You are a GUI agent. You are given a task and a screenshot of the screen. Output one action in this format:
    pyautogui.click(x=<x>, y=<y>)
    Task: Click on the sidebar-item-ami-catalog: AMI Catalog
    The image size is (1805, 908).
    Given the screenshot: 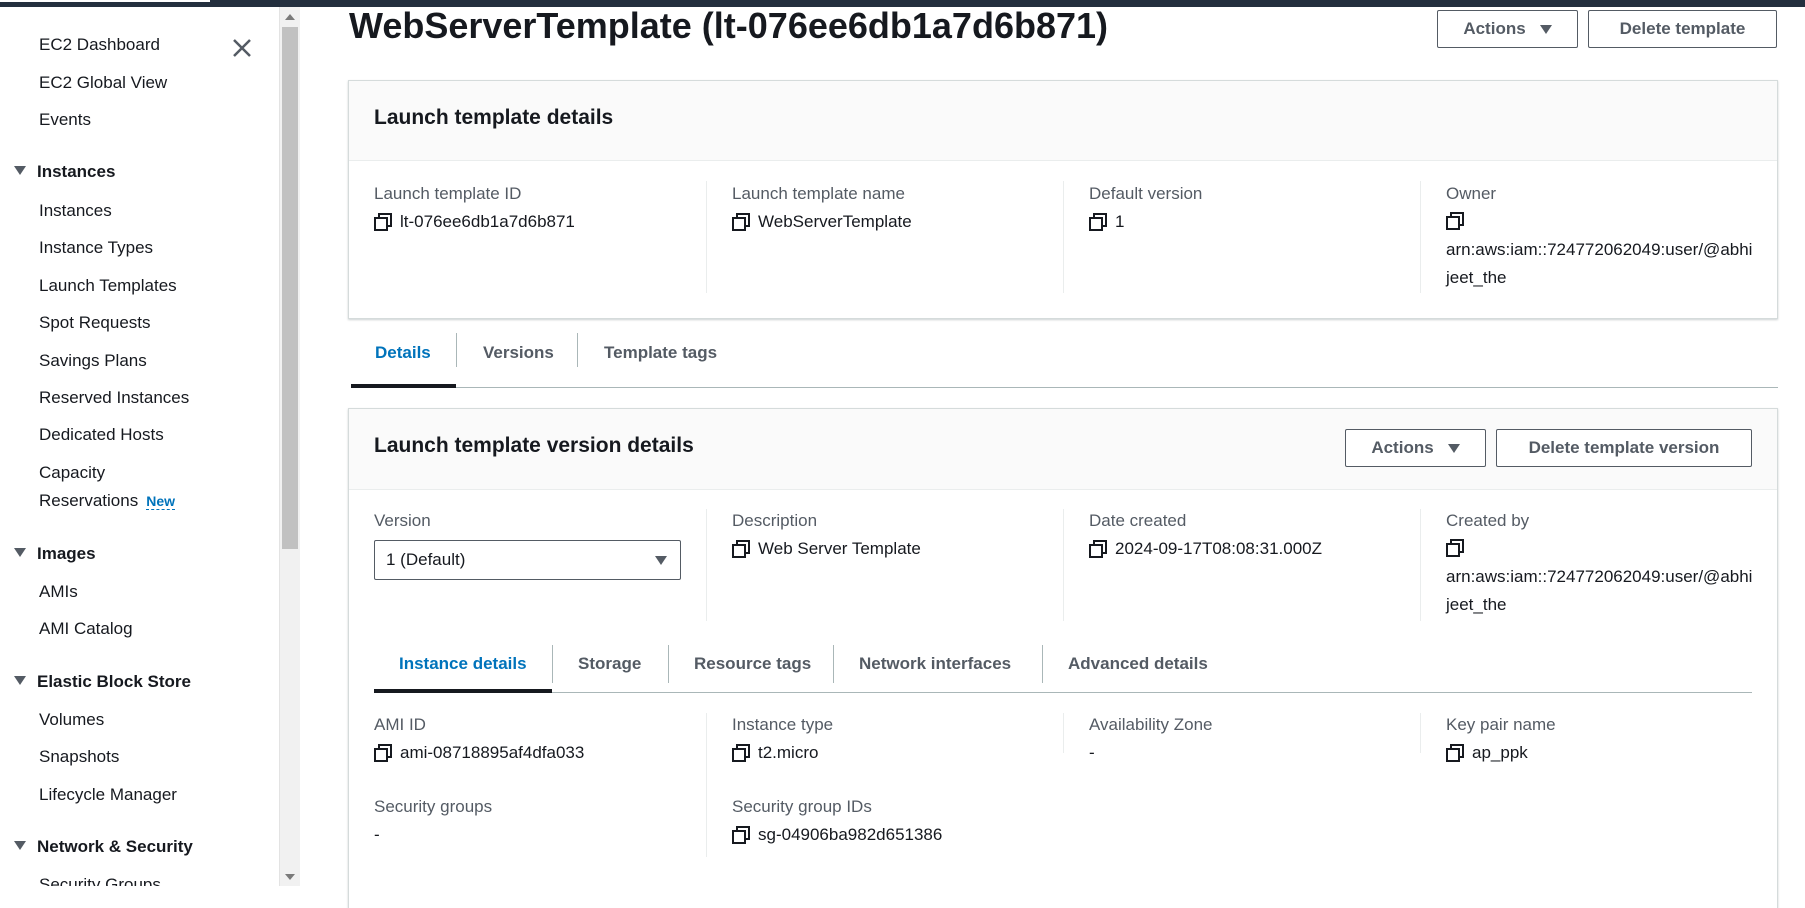 What is the action you would take?
    pyautogui.click(x=86, y=629)
    